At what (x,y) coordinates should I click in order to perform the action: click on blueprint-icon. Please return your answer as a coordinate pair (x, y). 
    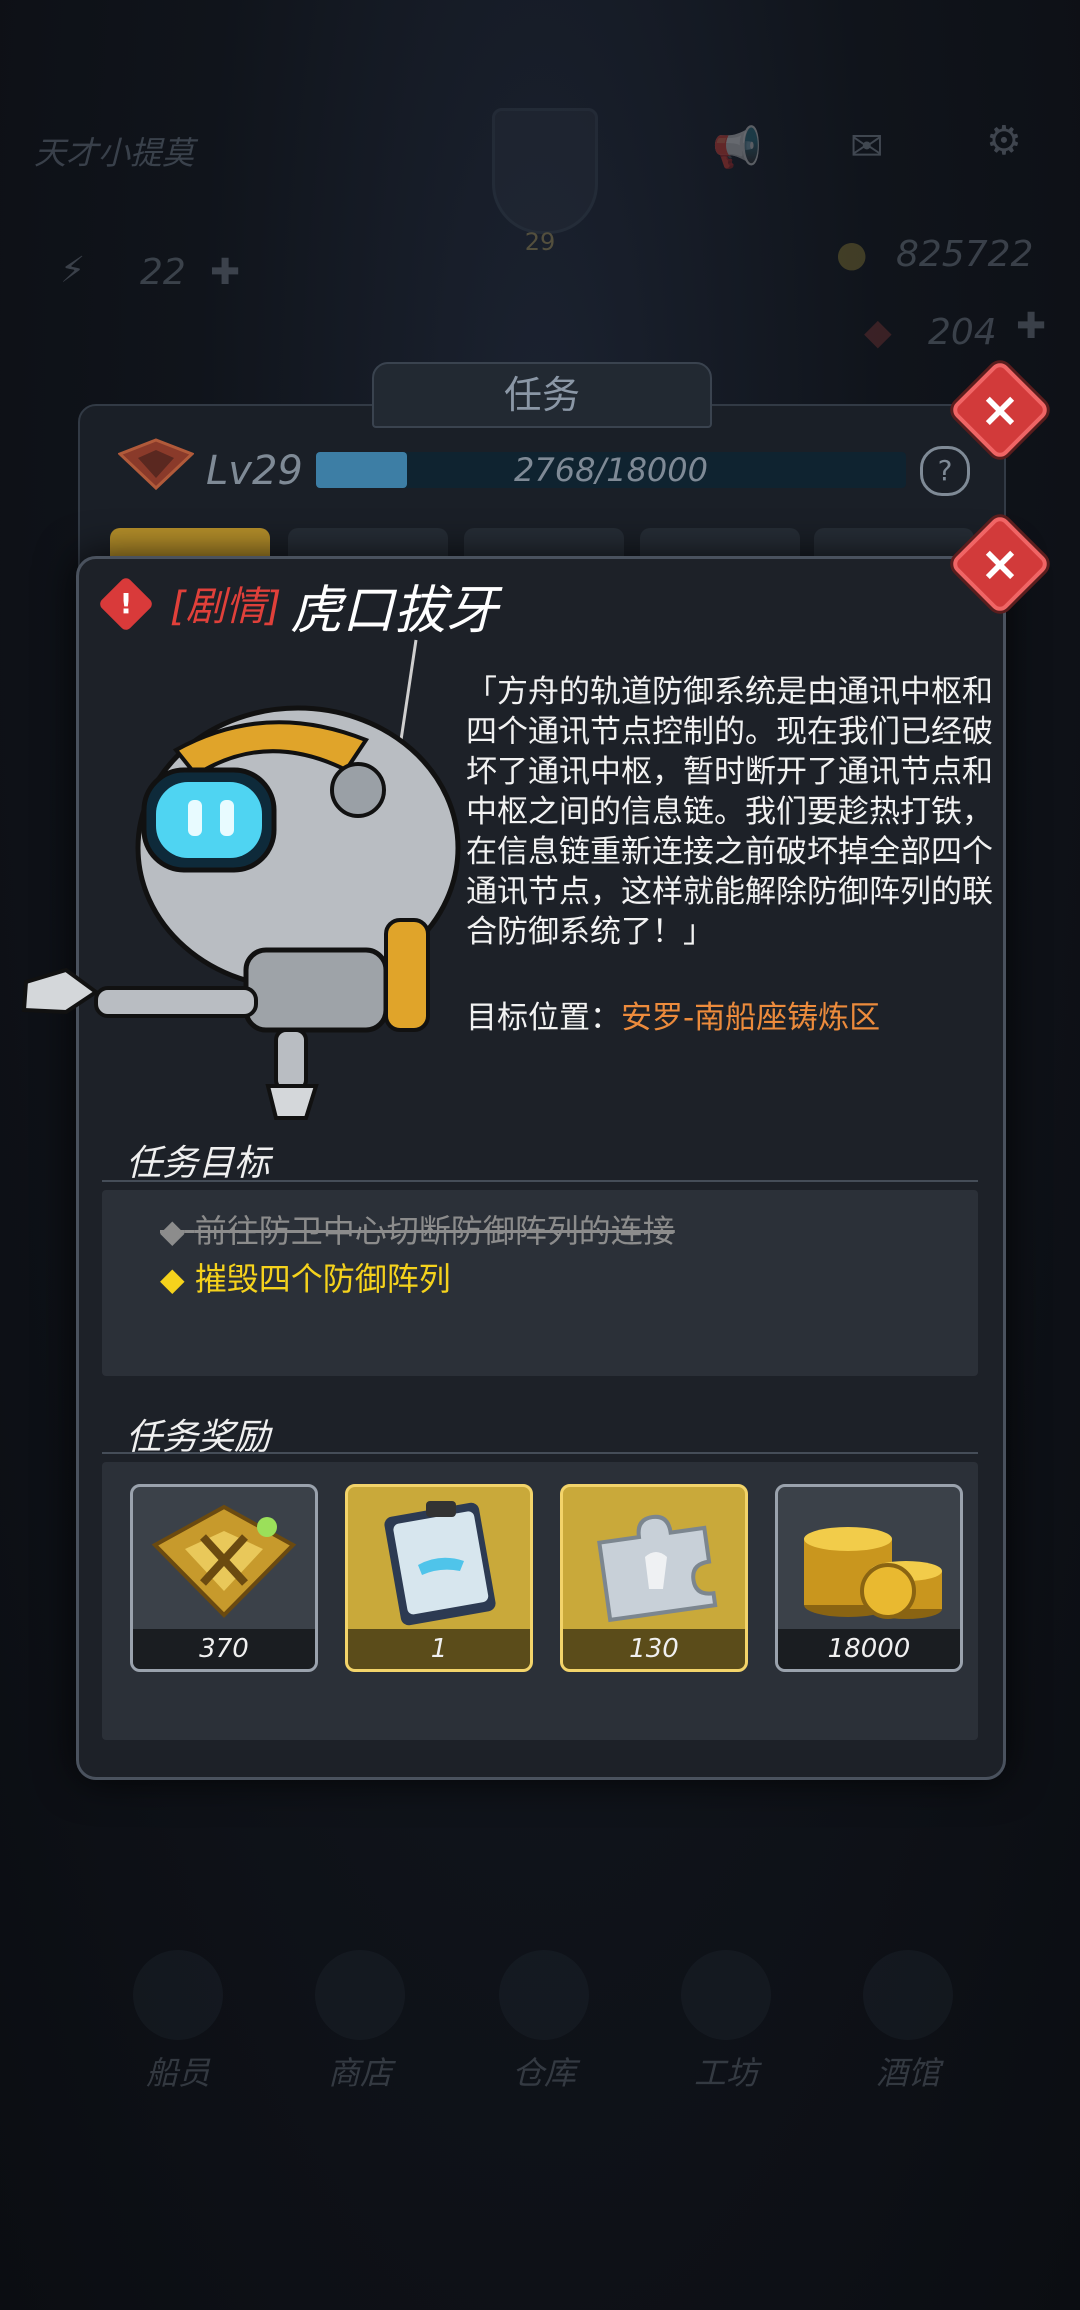
    Looking at the image, I should click on (440, 1563).